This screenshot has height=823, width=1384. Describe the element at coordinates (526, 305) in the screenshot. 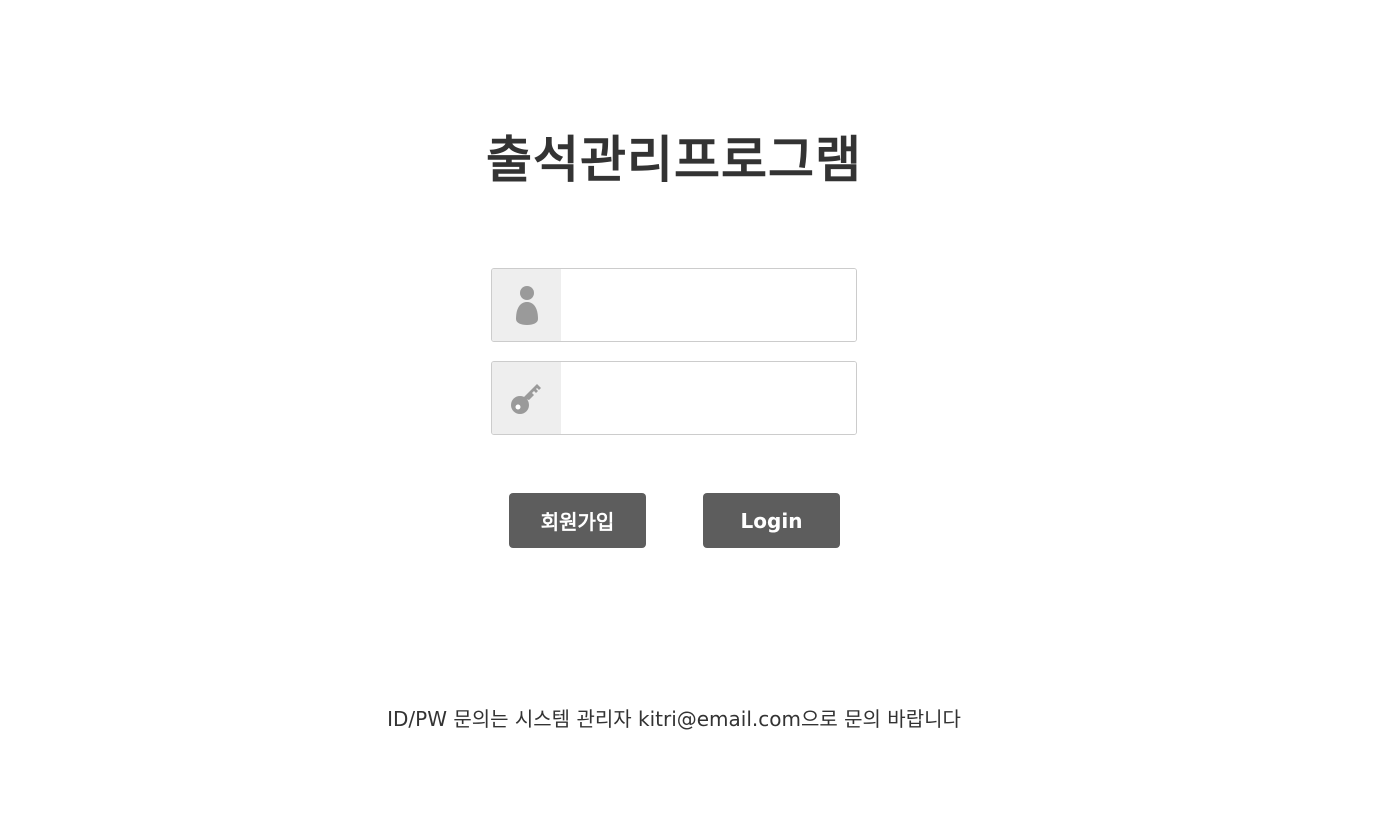

I see `user-icon` at that location.